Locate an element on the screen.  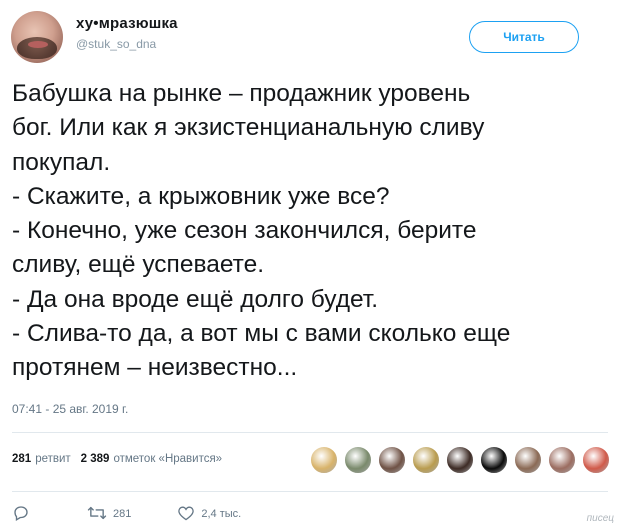
reply-button is located at coordinates (21, 514).